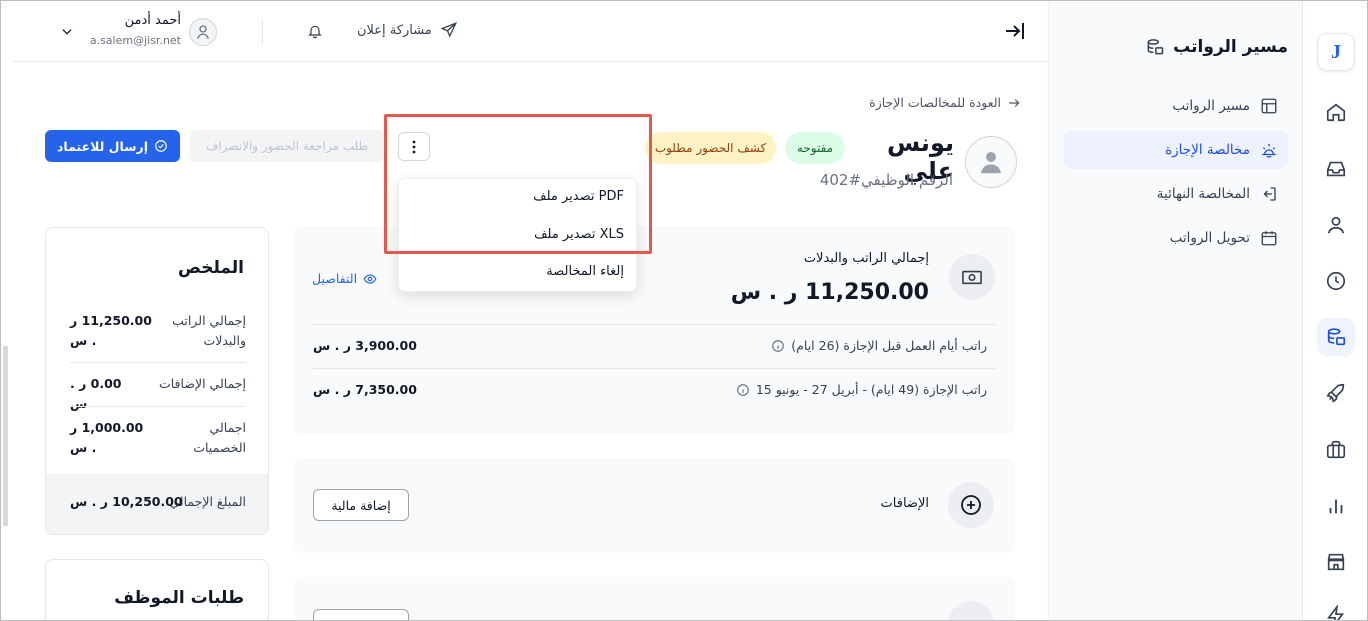 This screenshot has height=621, width=1368. Describe the element at coordinates (1211, 106) in the screenshot. I see `sidenav-item-label: مسير الرواتب` at that location.